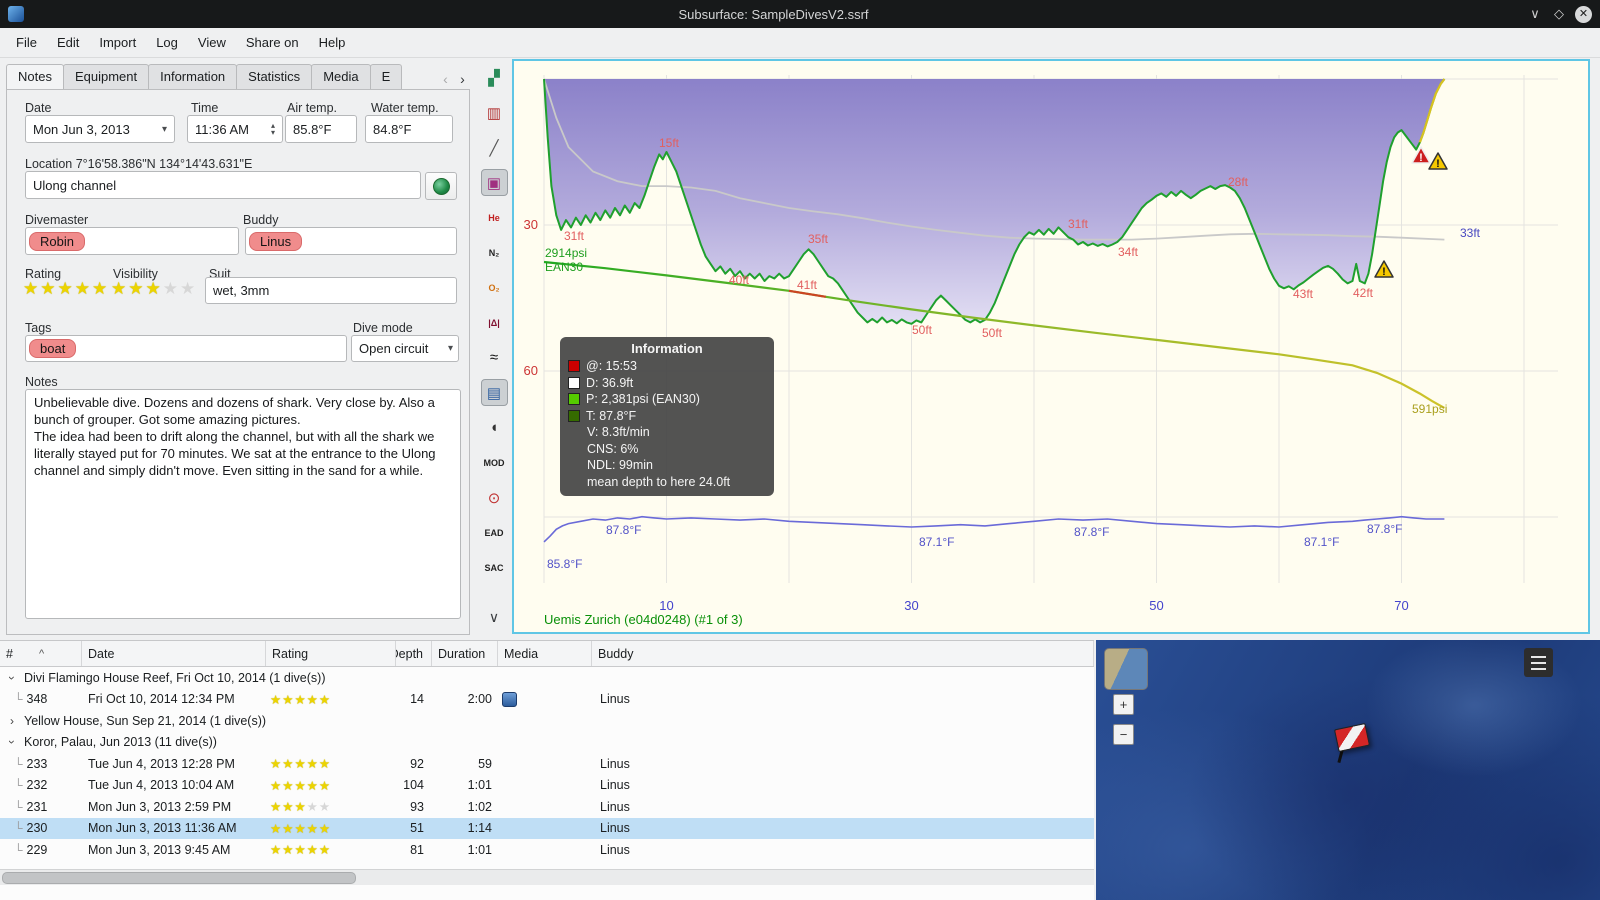  Describe the element at coordinates (38, 108) in the screenshot. I see `date-label: Date` at that location.